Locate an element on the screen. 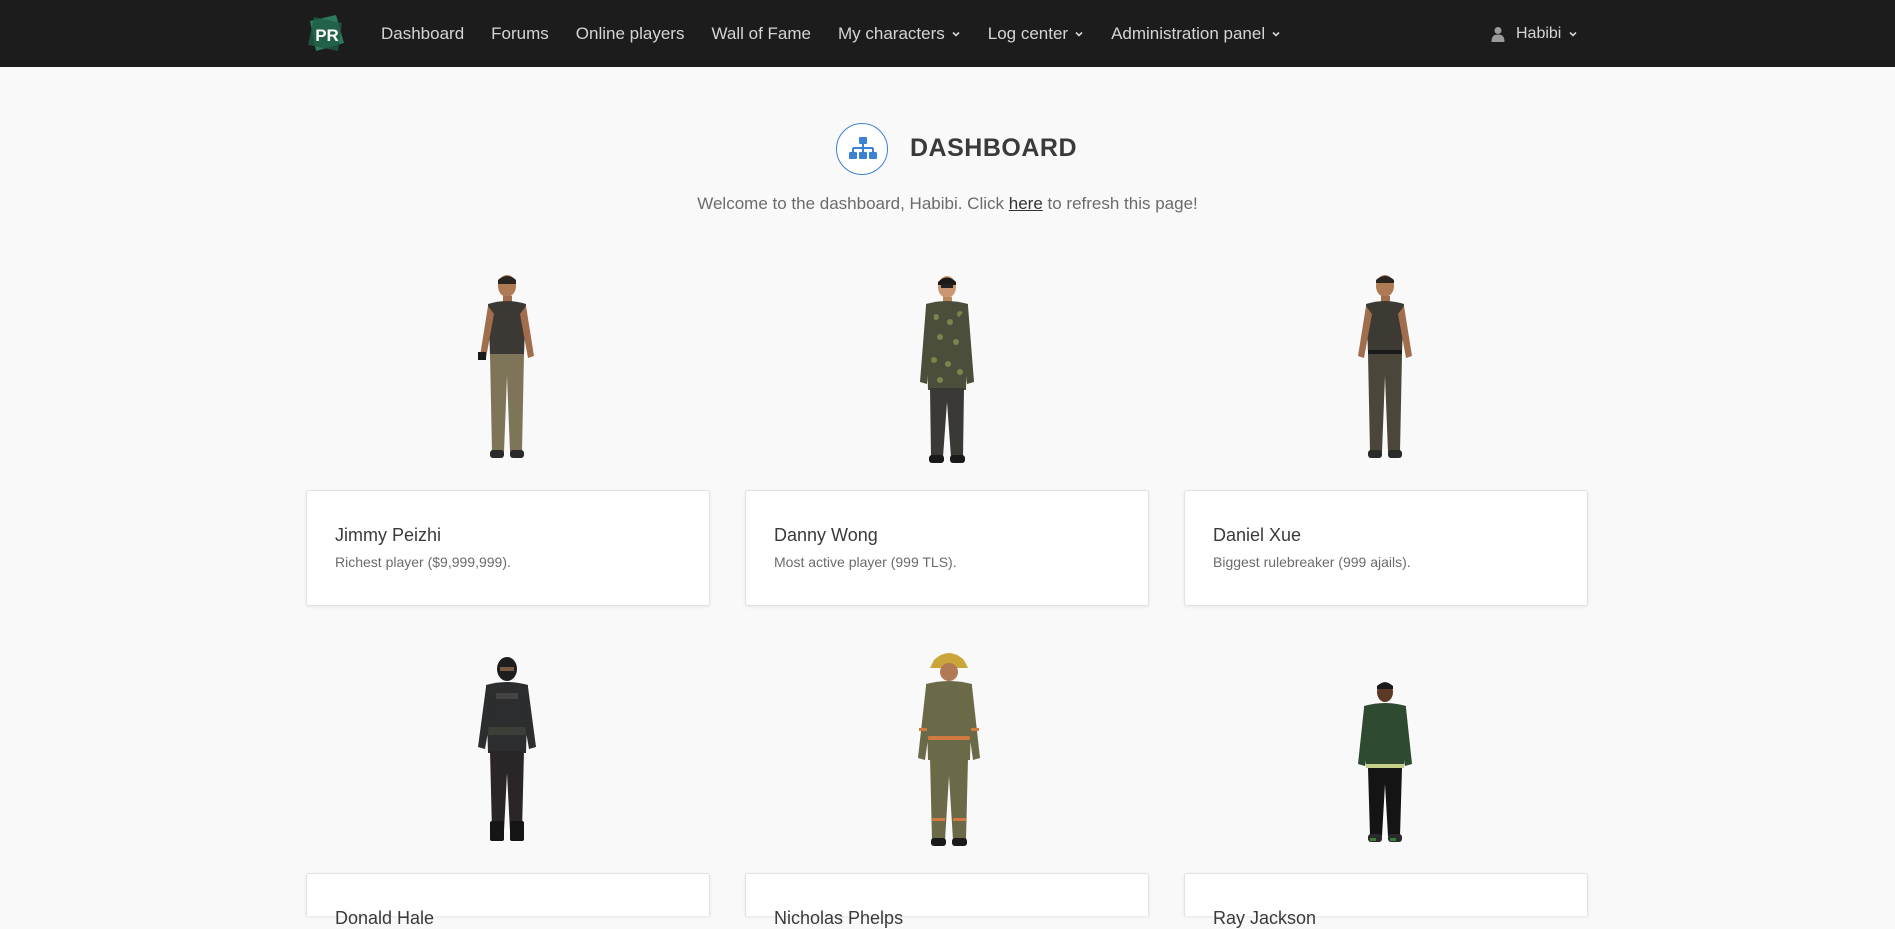 Image resolution: width=1895 pixels, height=929 pixels. nav-dashboard: Dashboard is located at coordinates (422, 34).